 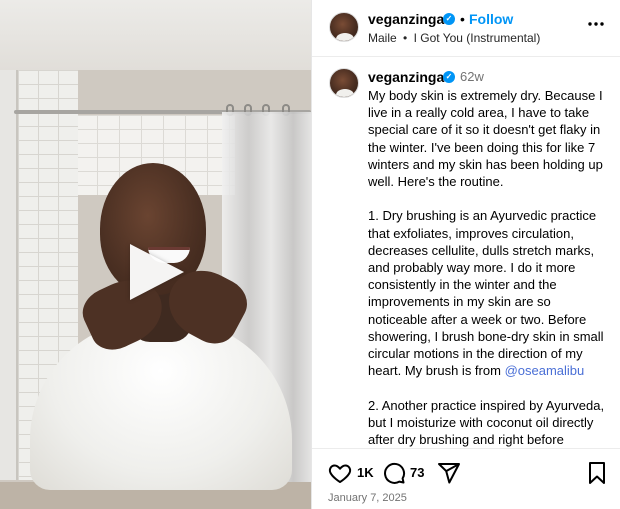 What do you see at coordinates (155, 35) in the screenshot?
I see `media-wall` at bounding box center [155, 35].